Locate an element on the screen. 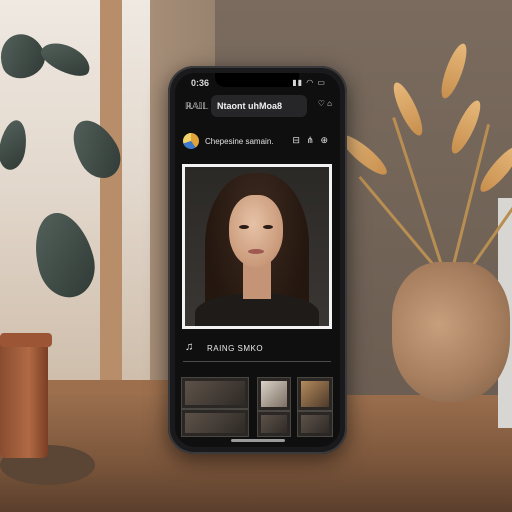  window-frame is located at coordinates (111, 200).